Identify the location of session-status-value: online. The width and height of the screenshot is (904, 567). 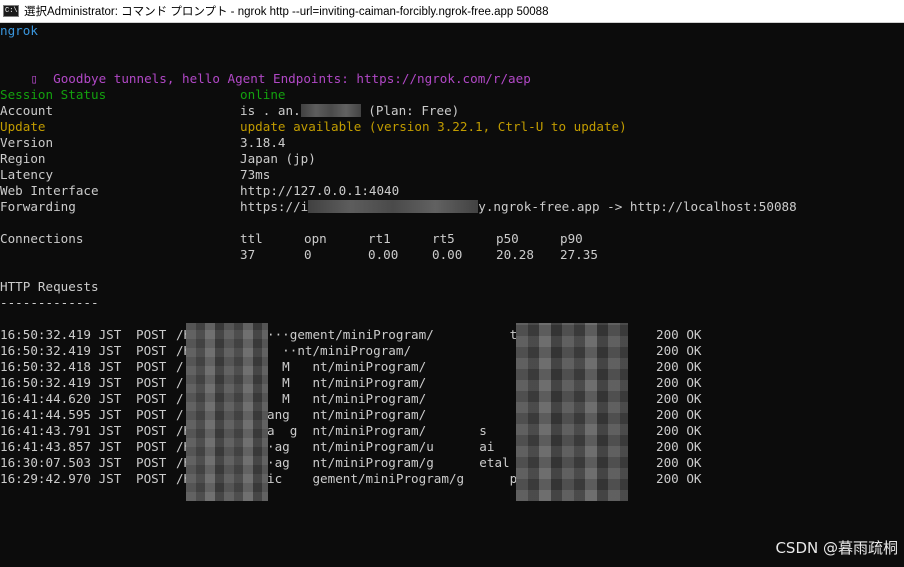
(263, 94).